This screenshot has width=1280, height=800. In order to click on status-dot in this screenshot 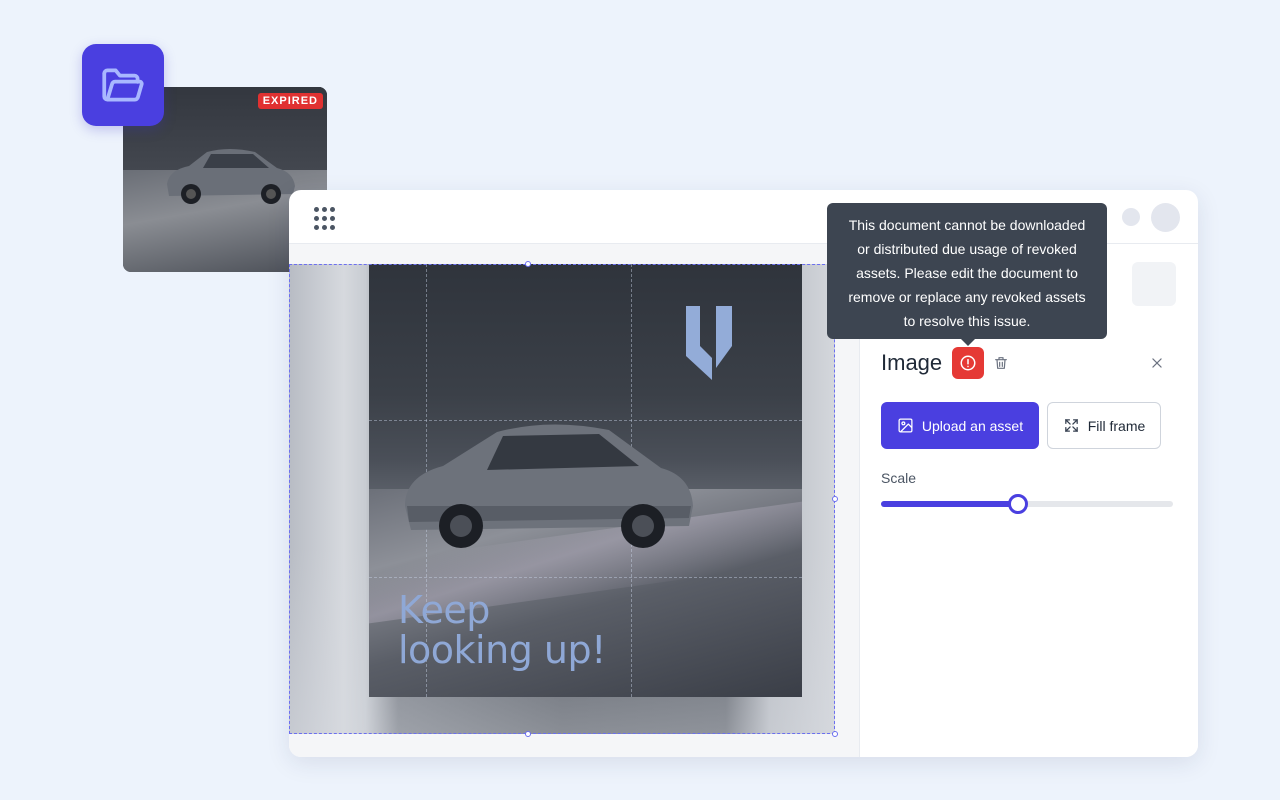, I will do `click(1131, 217)`.